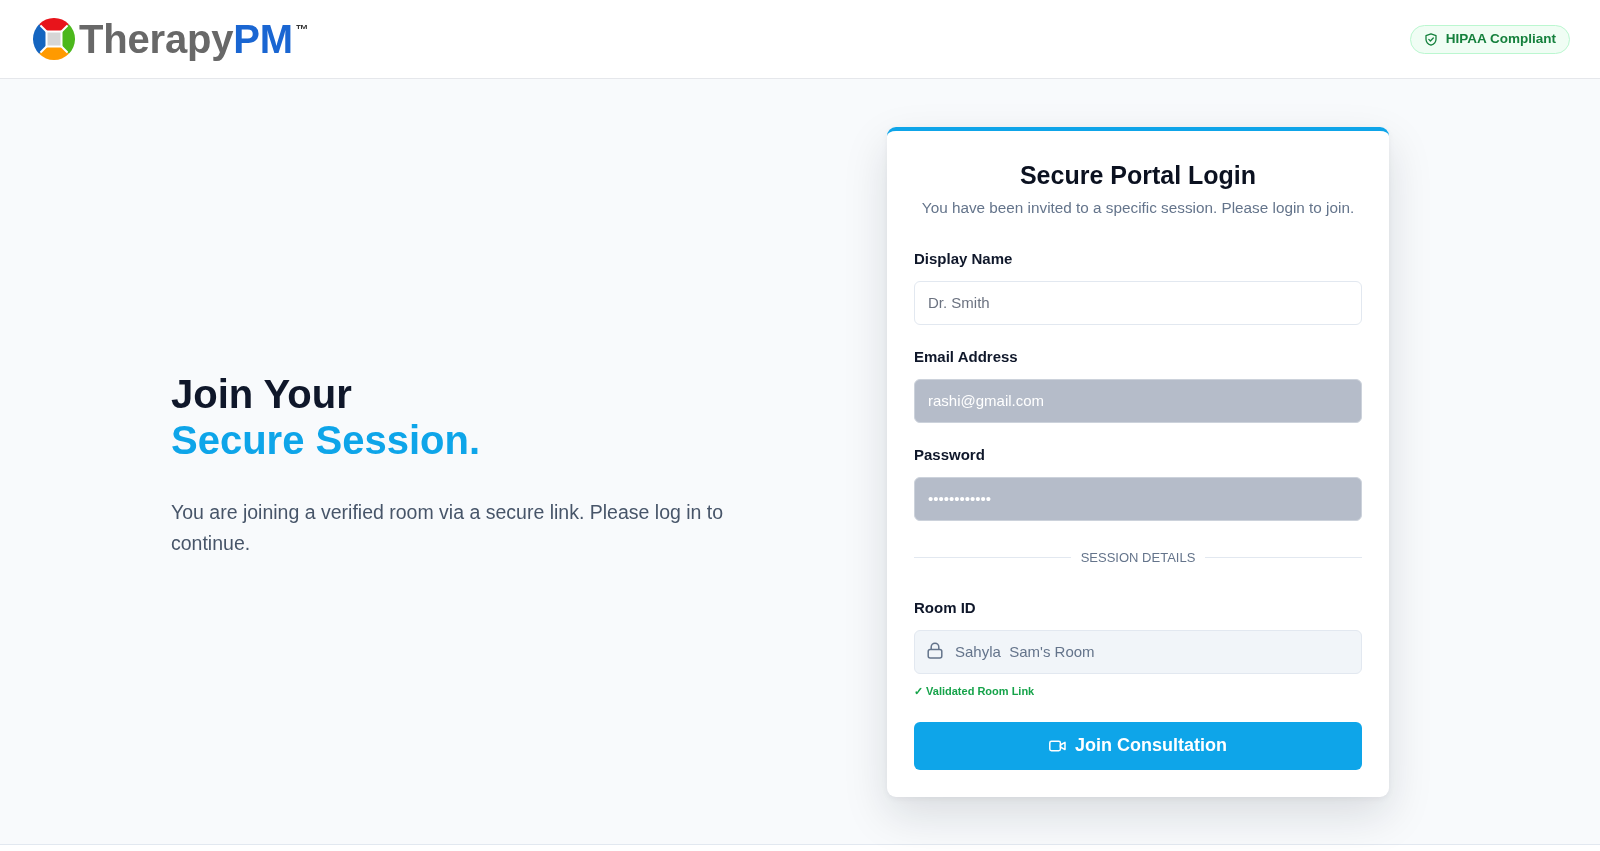  What do you see at coordinates (54, 39) in the screenshot?
I see `logo-icon` at bounding box center [54, 39].